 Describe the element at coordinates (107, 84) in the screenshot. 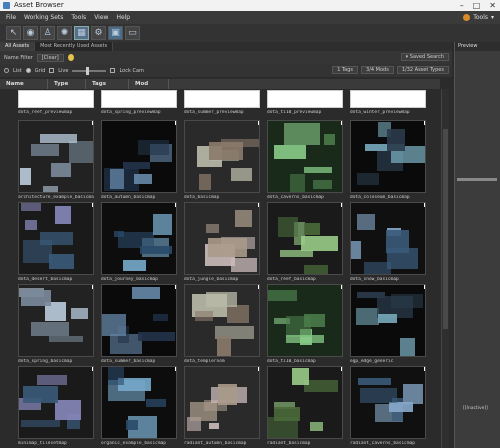

I see `column-tags: Tags` at that location.